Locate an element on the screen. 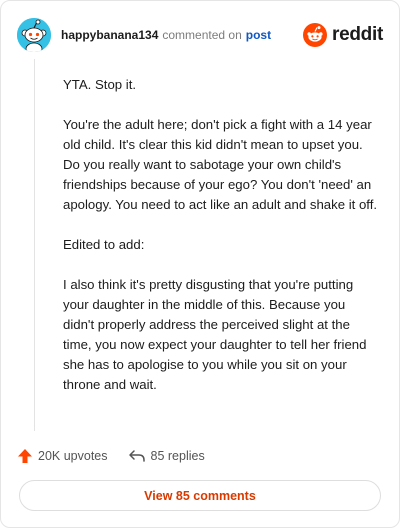  byline: happybanana134 commented on post is located at coordinates (166, 35).